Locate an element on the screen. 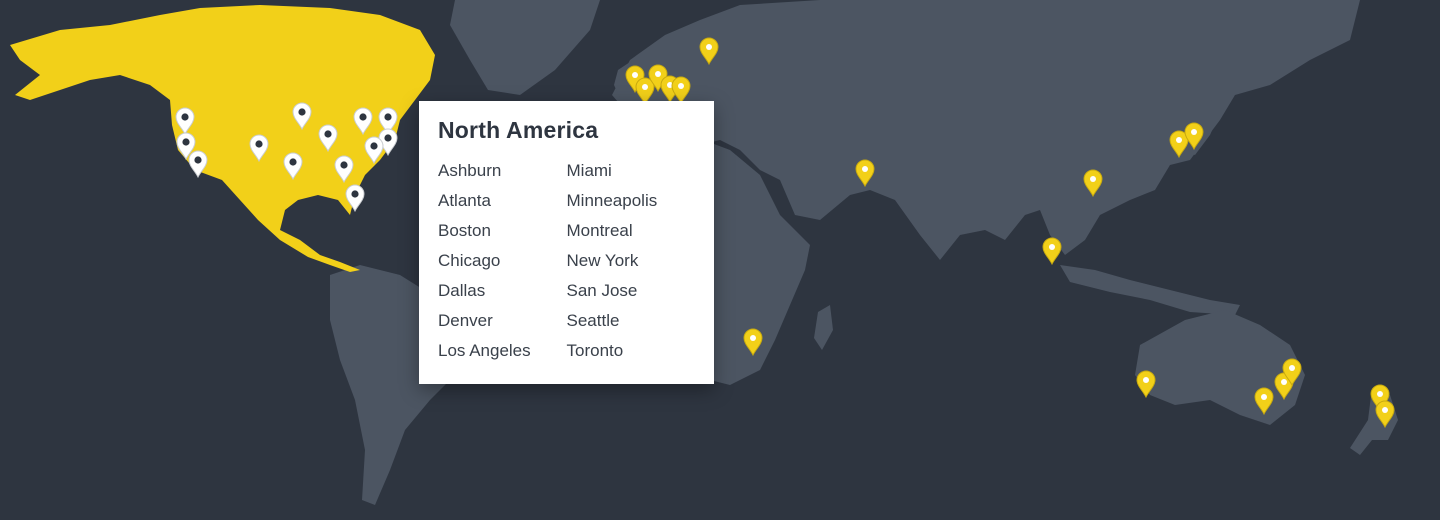 This screenshot has height=520, width=1440. city-item: New York is located at coordinates (602, 260).